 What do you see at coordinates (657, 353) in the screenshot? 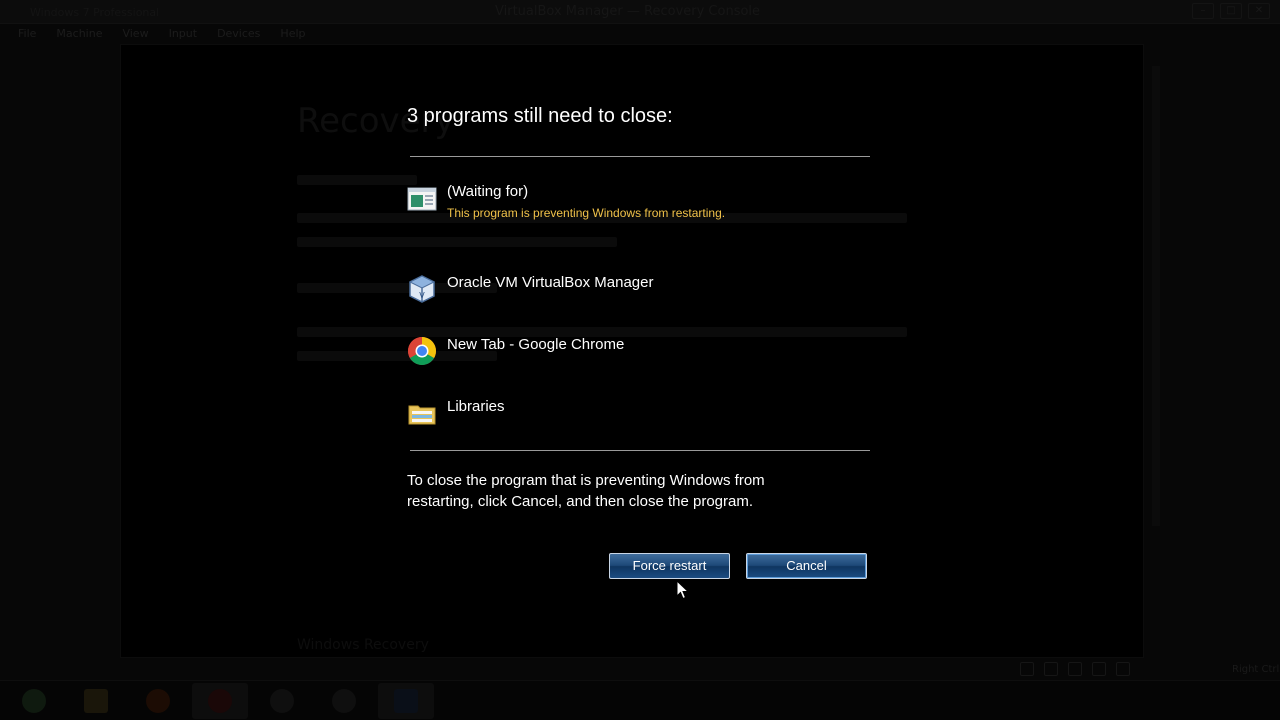
I see `program-item-chrome: New Tab - Google Chrome` at bounding box center [657, 353].